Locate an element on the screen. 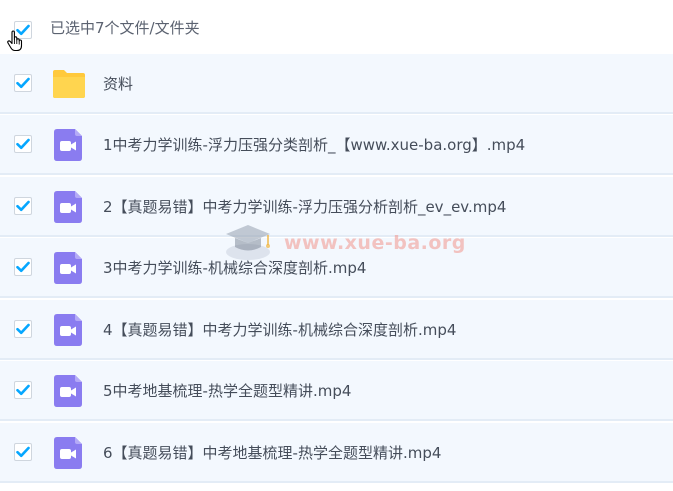 The width and height of the screenshot is (673, 491). file-name: 3中考力学训练-机械综合深度剖析.mp4 is located at coordinates (234, 268).